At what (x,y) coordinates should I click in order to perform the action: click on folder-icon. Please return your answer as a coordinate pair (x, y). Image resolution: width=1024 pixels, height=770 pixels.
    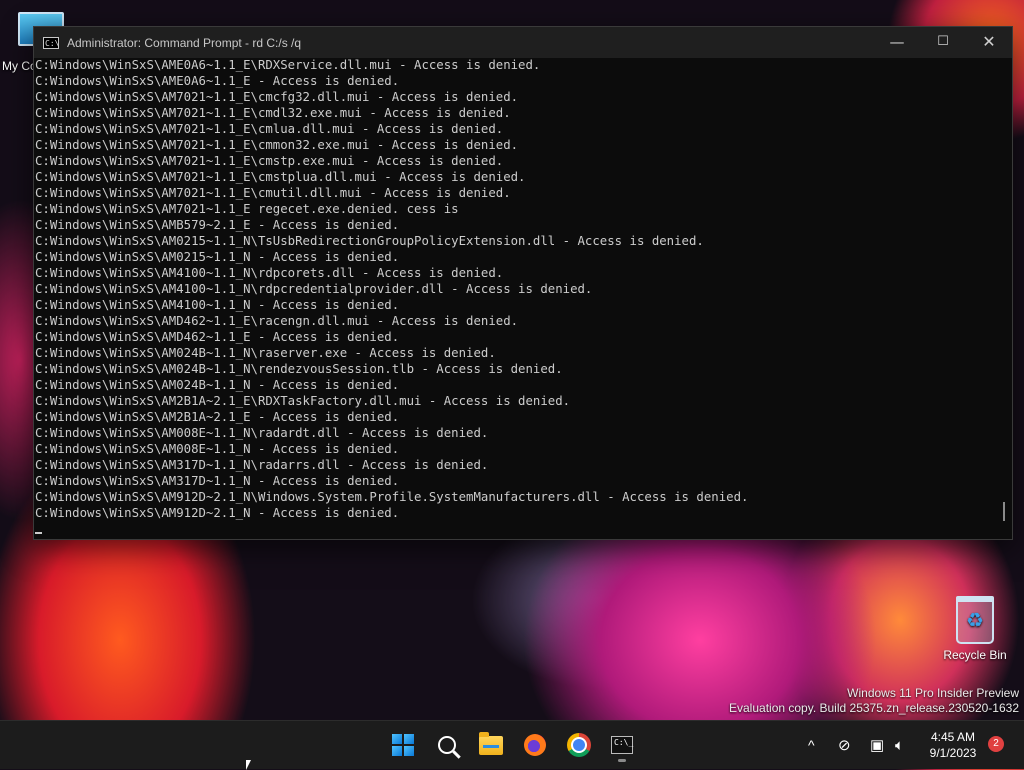
    Looking at the image, I should click on (491, 743).